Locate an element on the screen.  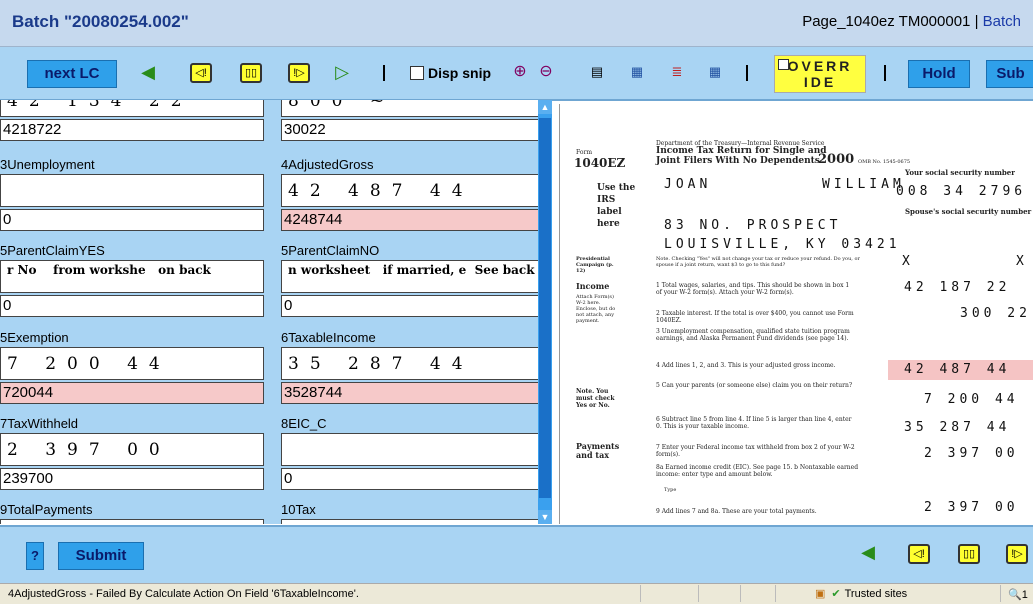
note-check: Note. You must check Yes or No. is located at coordinates (595, 398).